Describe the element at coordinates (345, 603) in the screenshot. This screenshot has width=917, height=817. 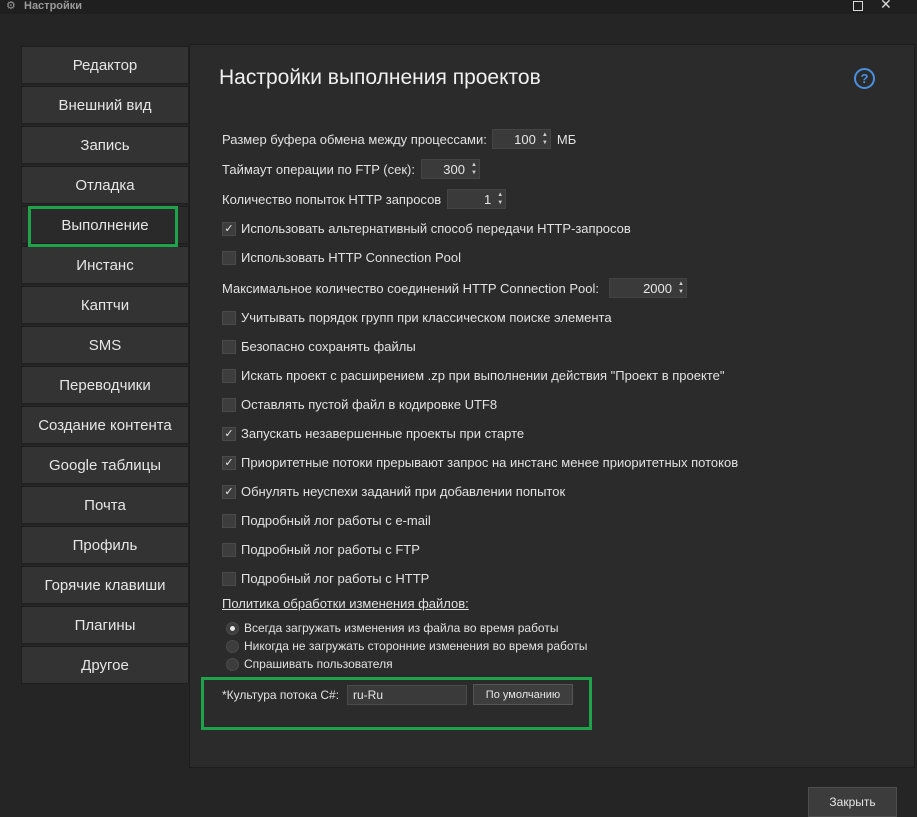
I see `file-policy-label: Политика обработки изменения файлов:` at that location.